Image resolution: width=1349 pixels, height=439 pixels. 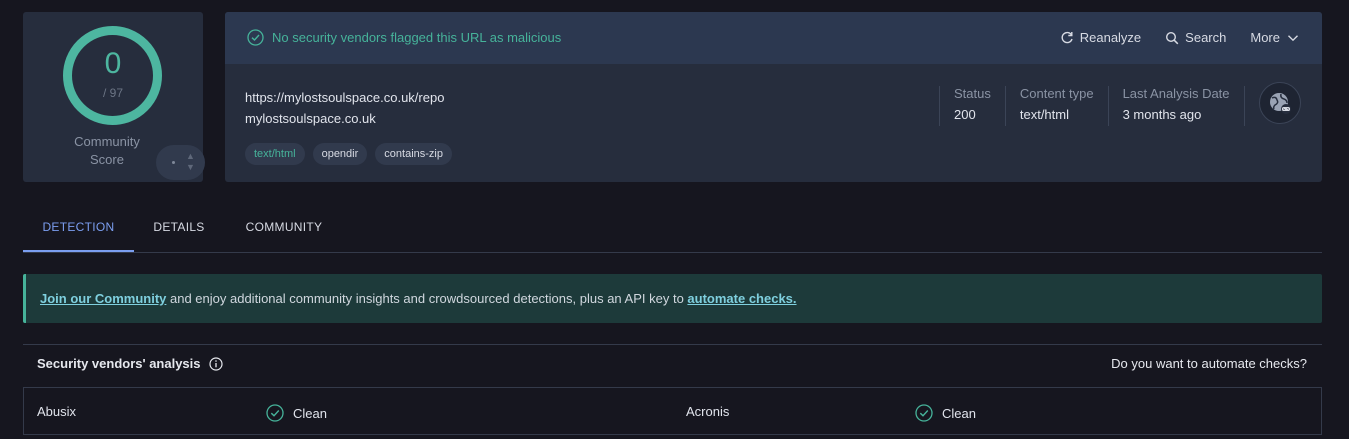 I want to click on tag-opendir: opendir, so click(x=340, y=154).